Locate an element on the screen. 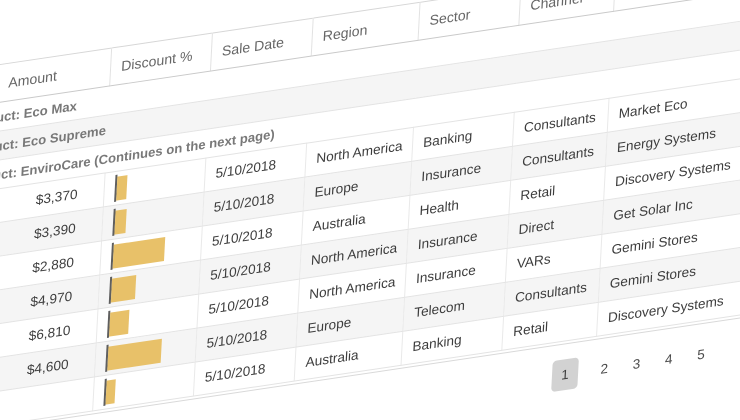  pager-page-5: 5 is located at coordinates (701, 355).